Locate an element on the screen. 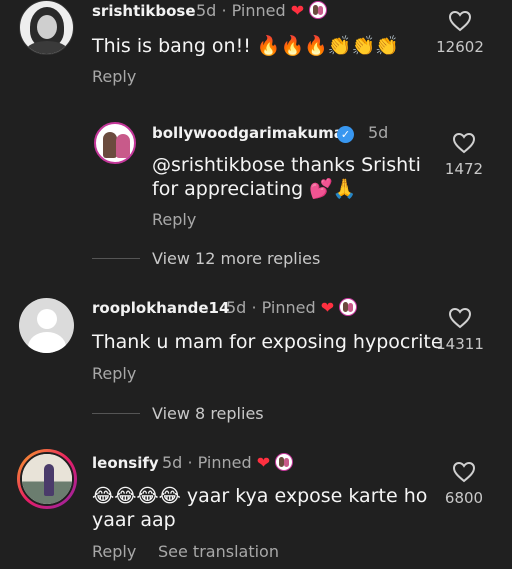  comment-text-line: 😂😂😂😂 yaar kya expose karte ho is located at coordinates (260, 496).